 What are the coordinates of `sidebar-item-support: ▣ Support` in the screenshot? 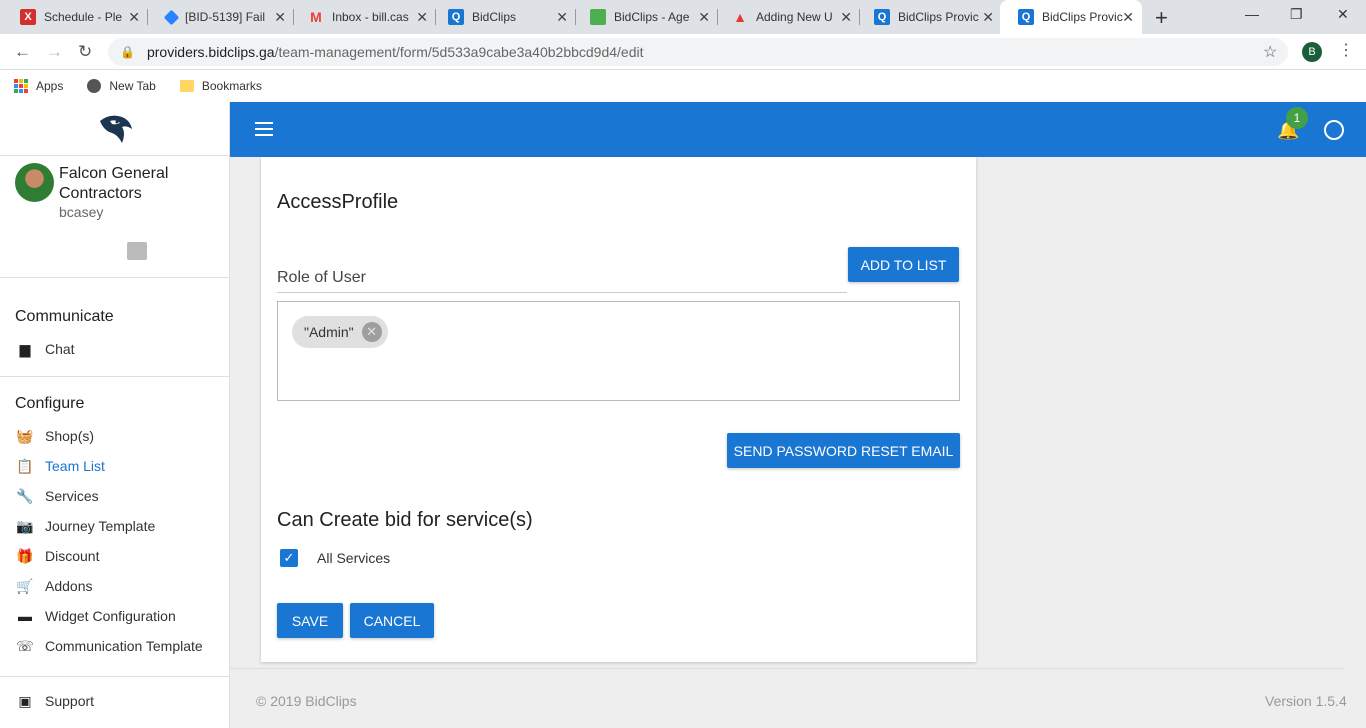 It's located at (114, 701).